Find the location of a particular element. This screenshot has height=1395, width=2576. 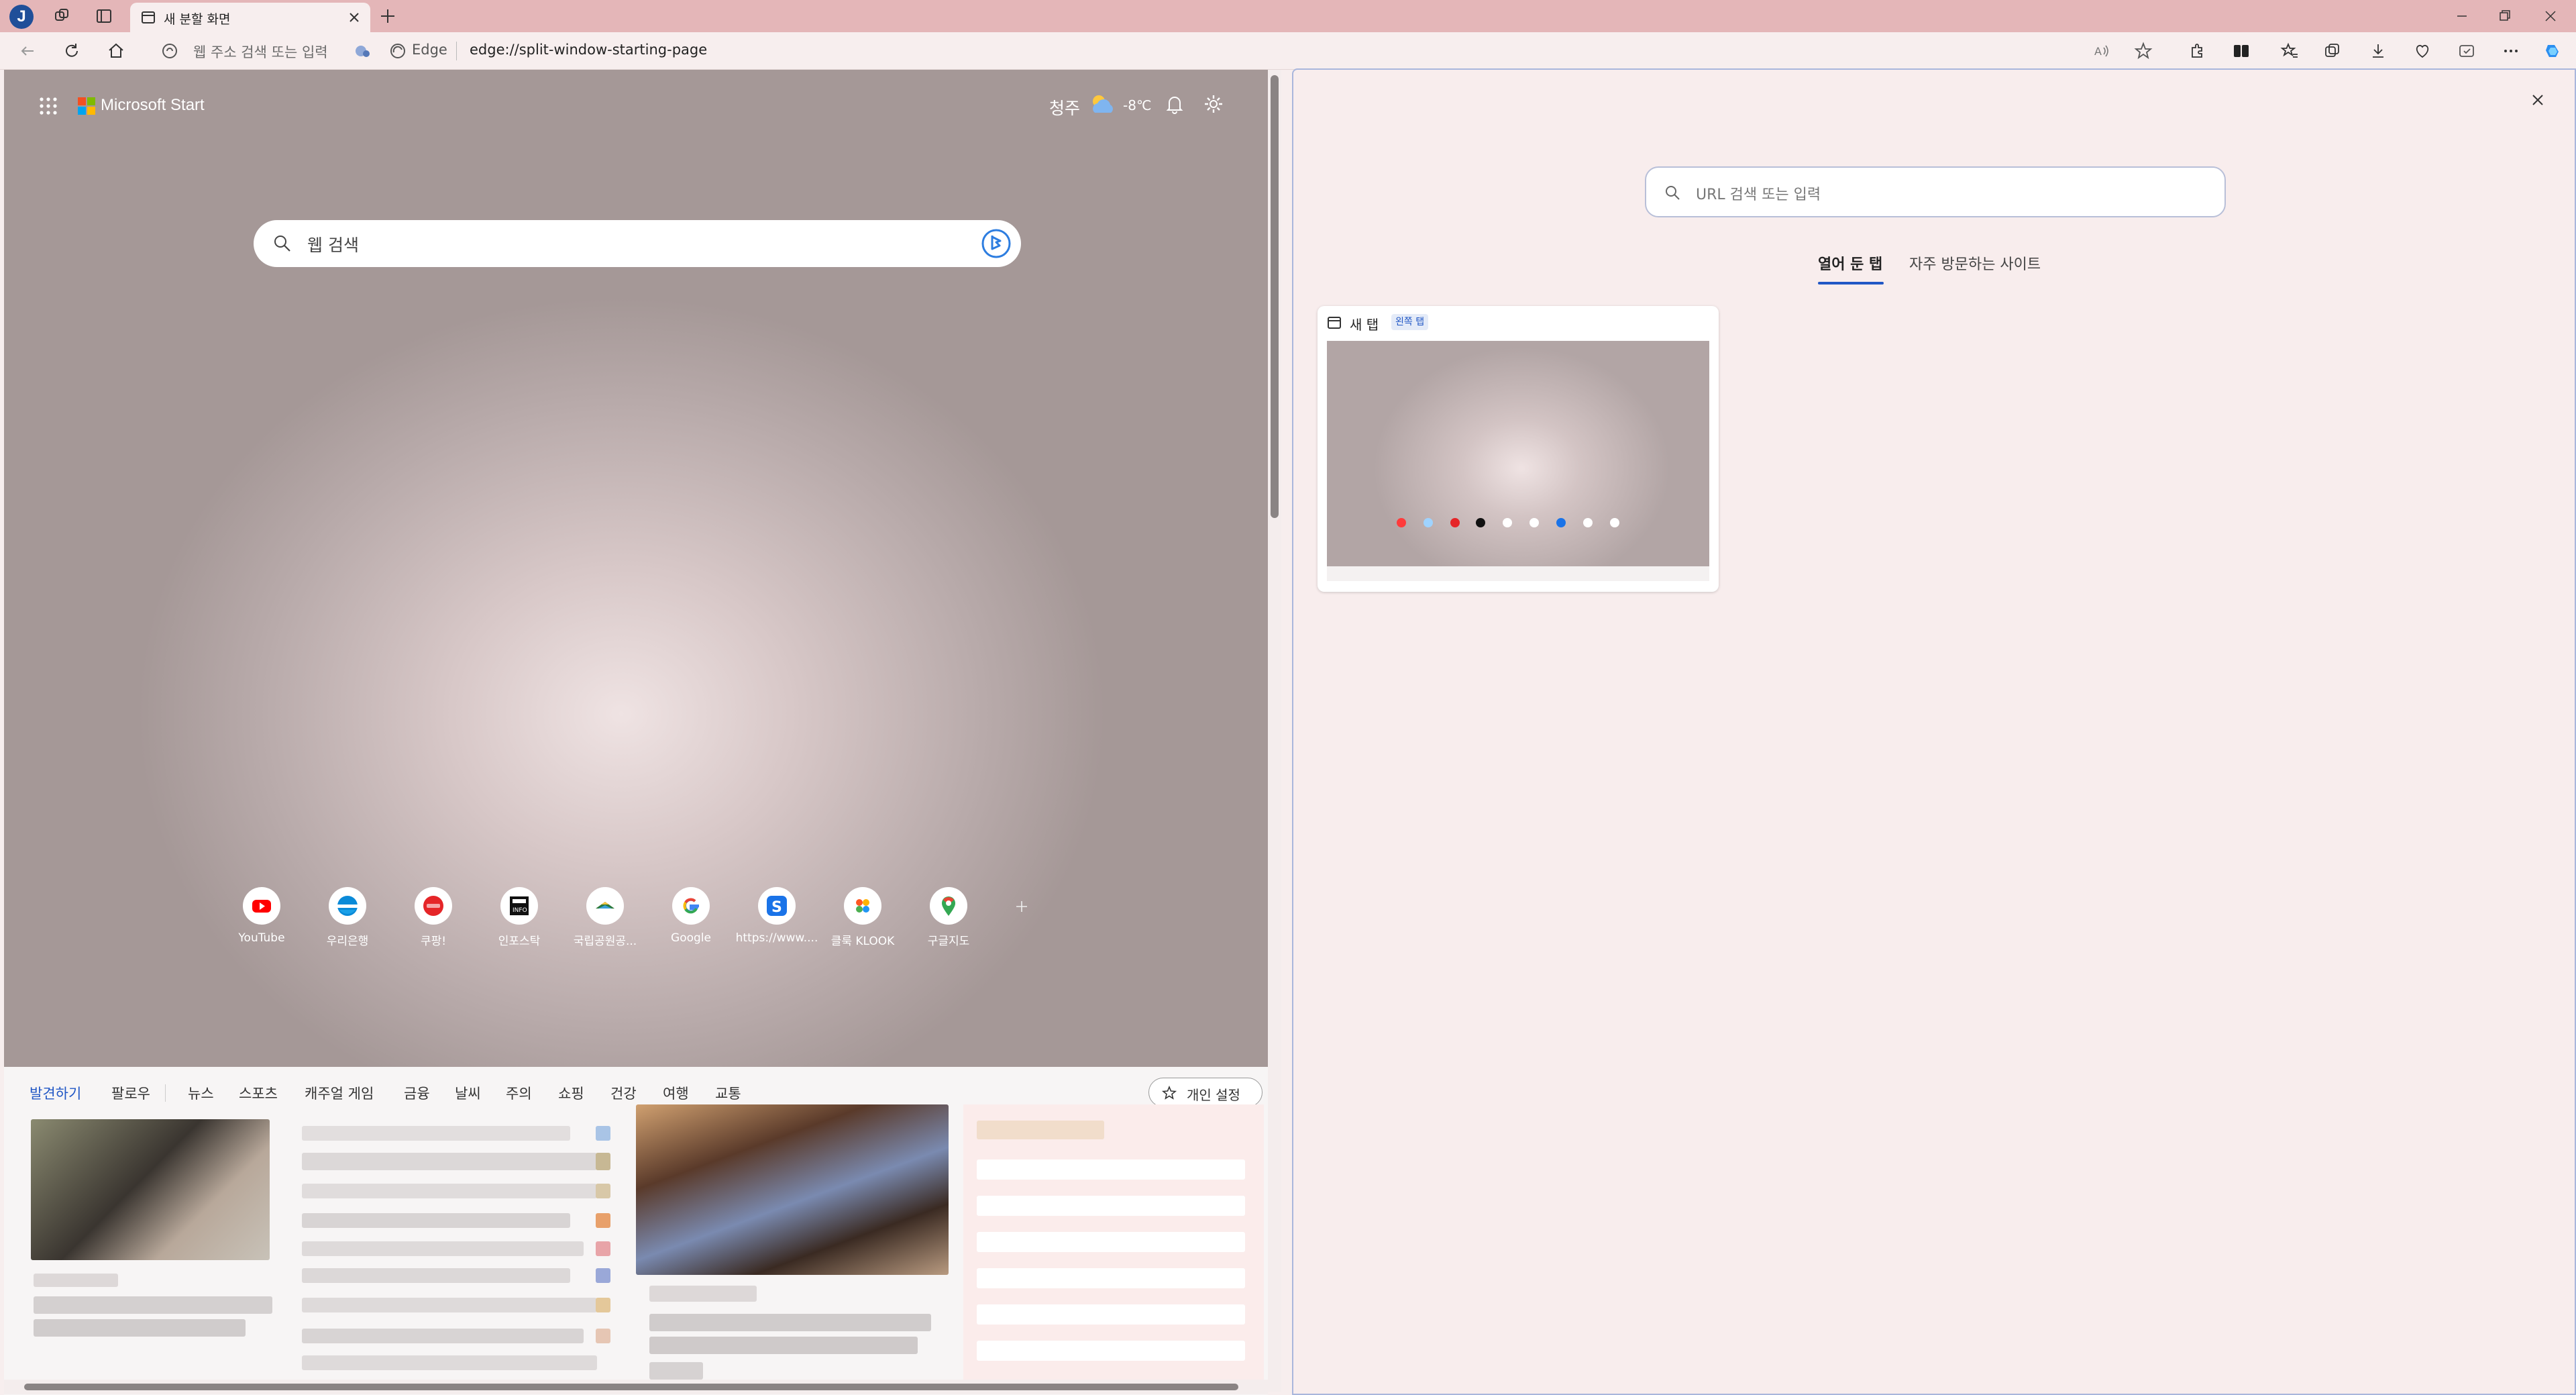

news-card-image is located at coordinates (150, 1189).